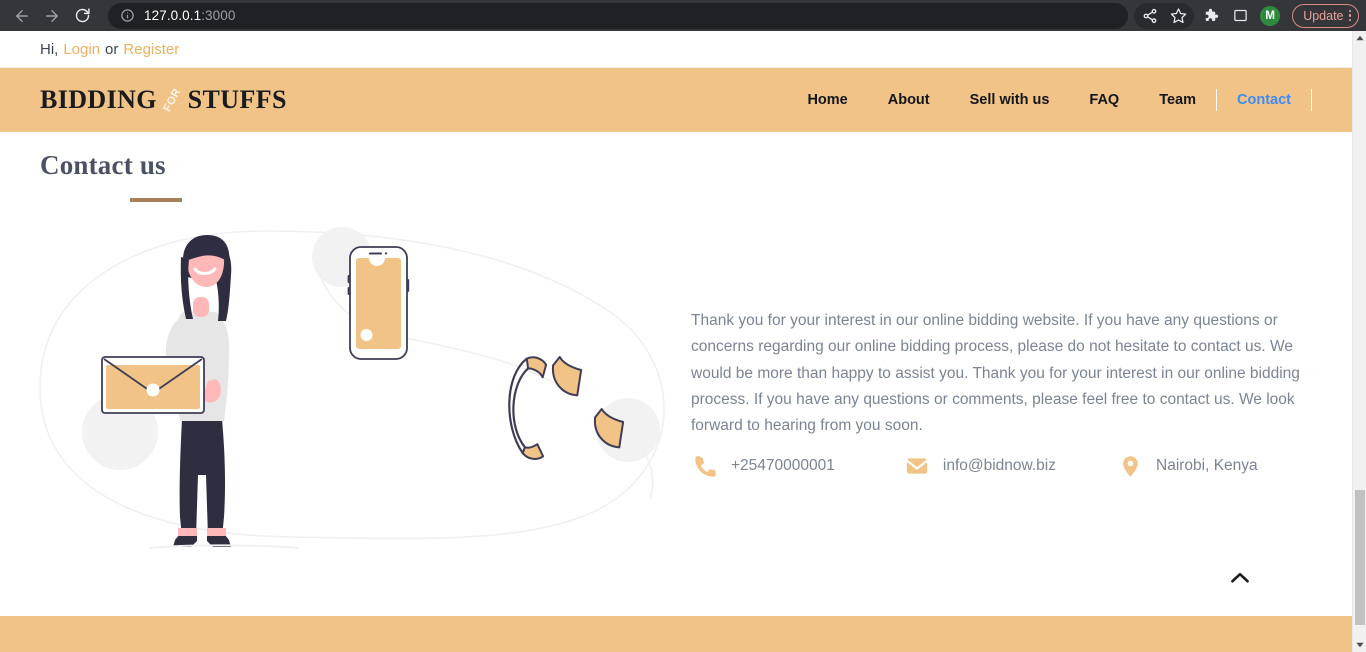 The image size is (1366, 652). I want to click on url-port: :3000, so click(218, 15).